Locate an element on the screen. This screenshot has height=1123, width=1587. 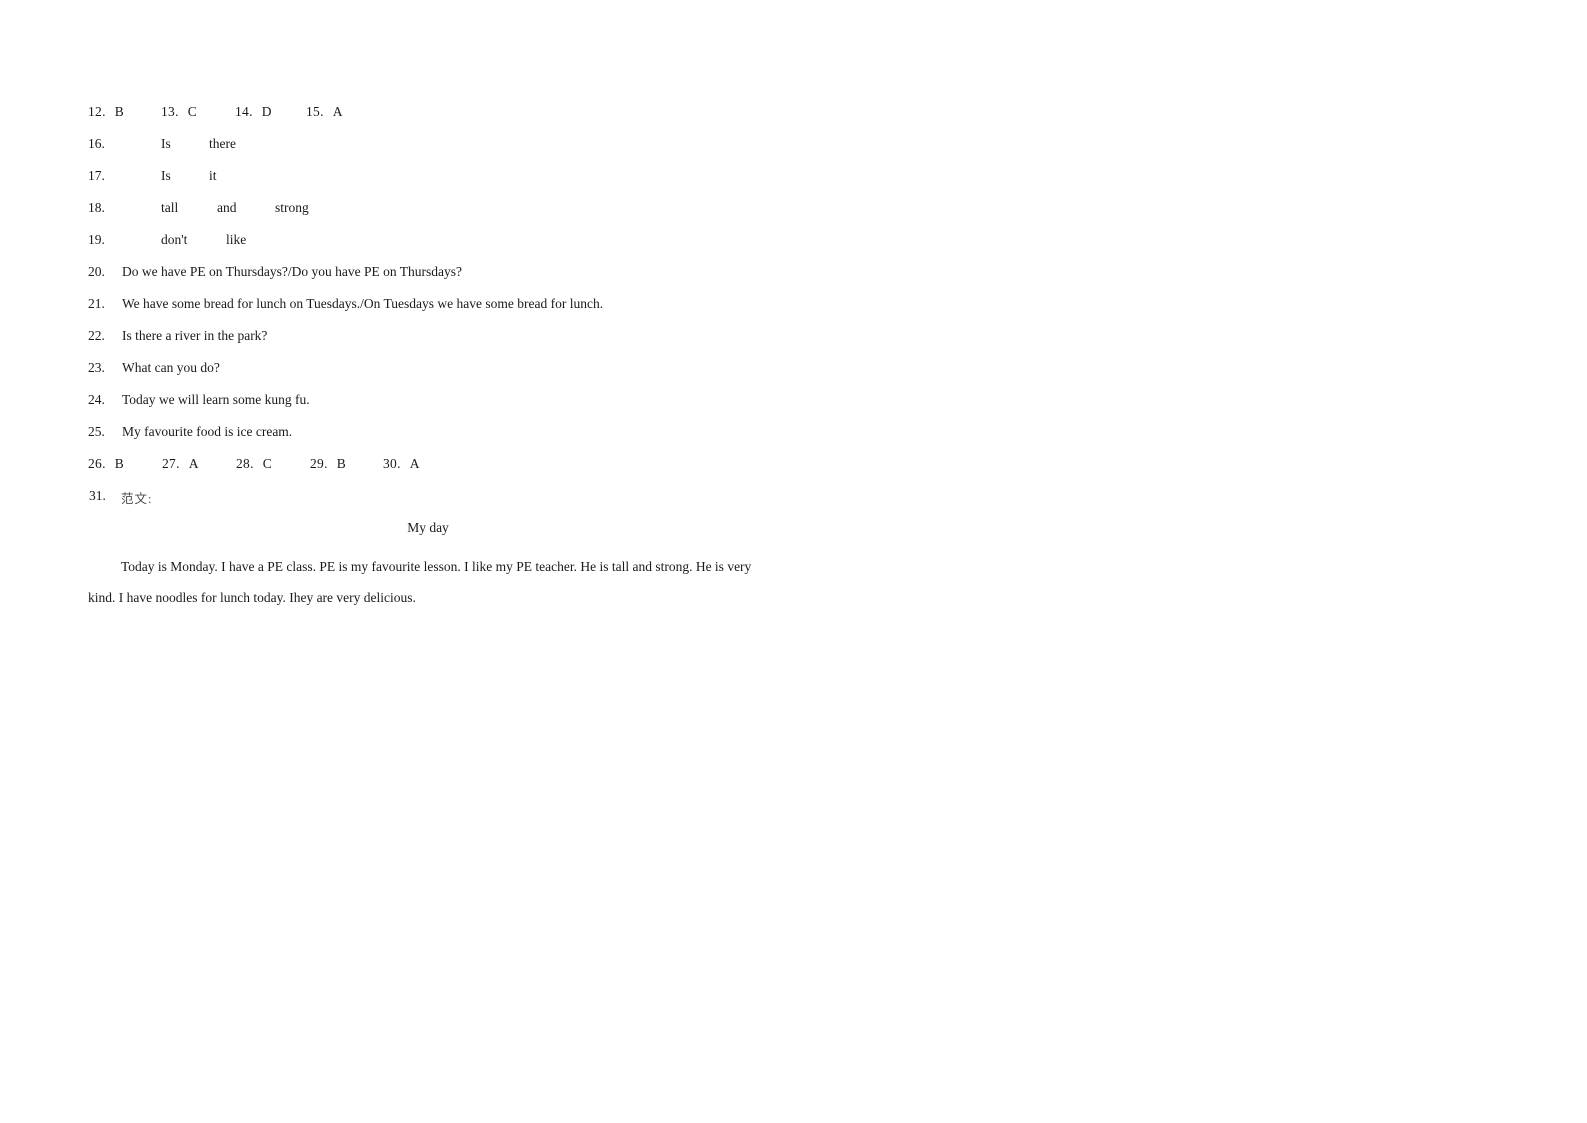
blank-row-16: 16. Is there is located at coordinates (438, 152).